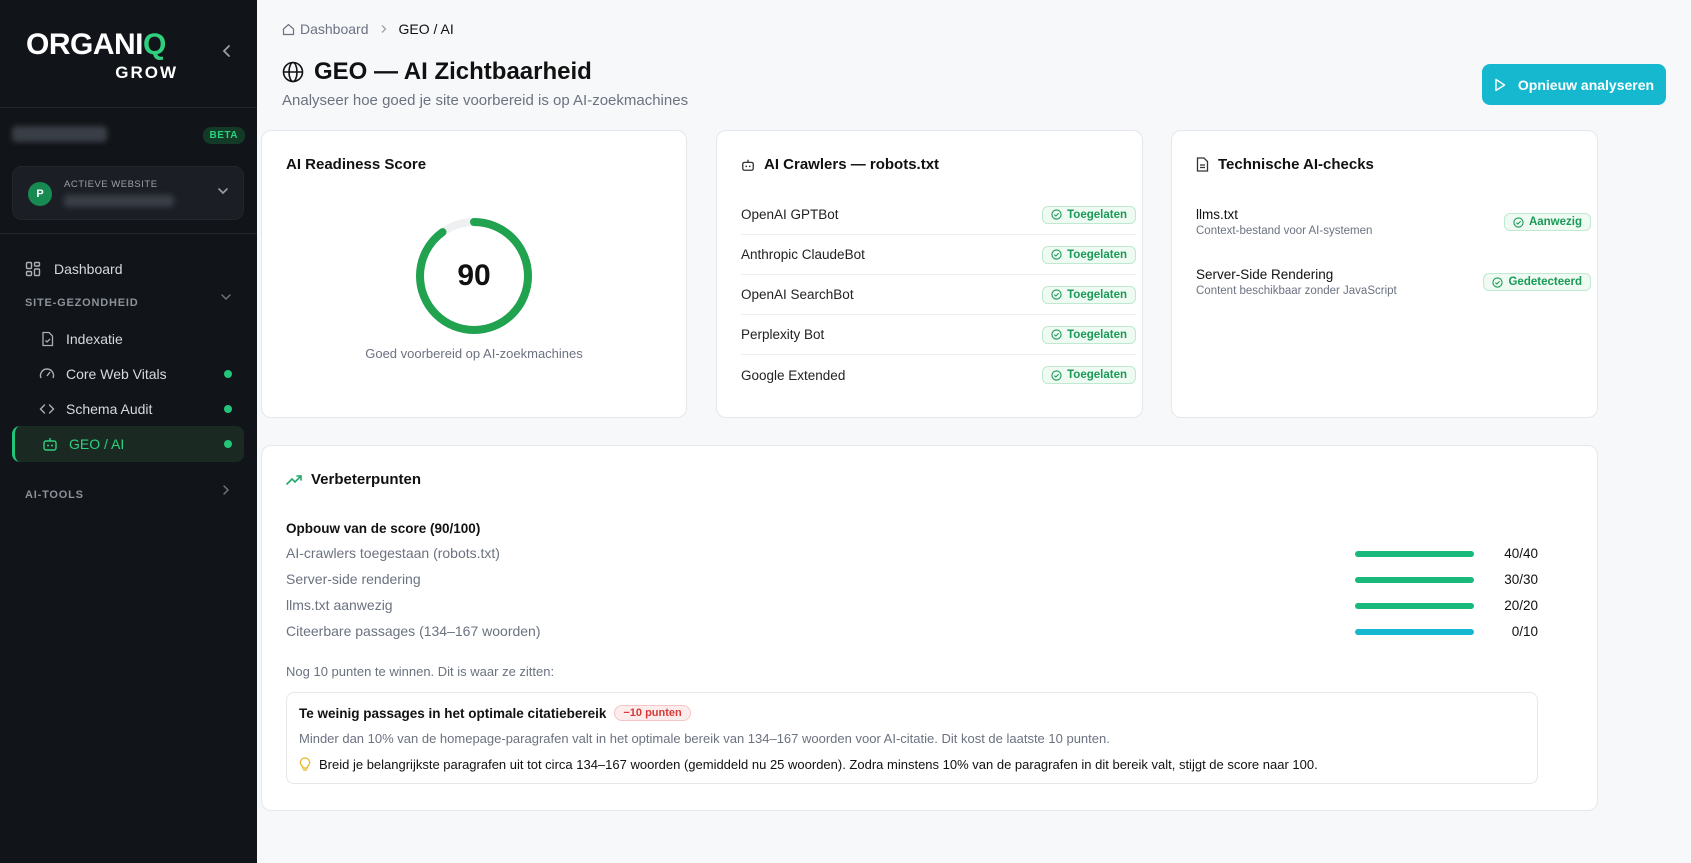 This screenshot has width=1691, height=863. I want to click on breakdown-label: llms.txt aanwezig, so click(339, 605).